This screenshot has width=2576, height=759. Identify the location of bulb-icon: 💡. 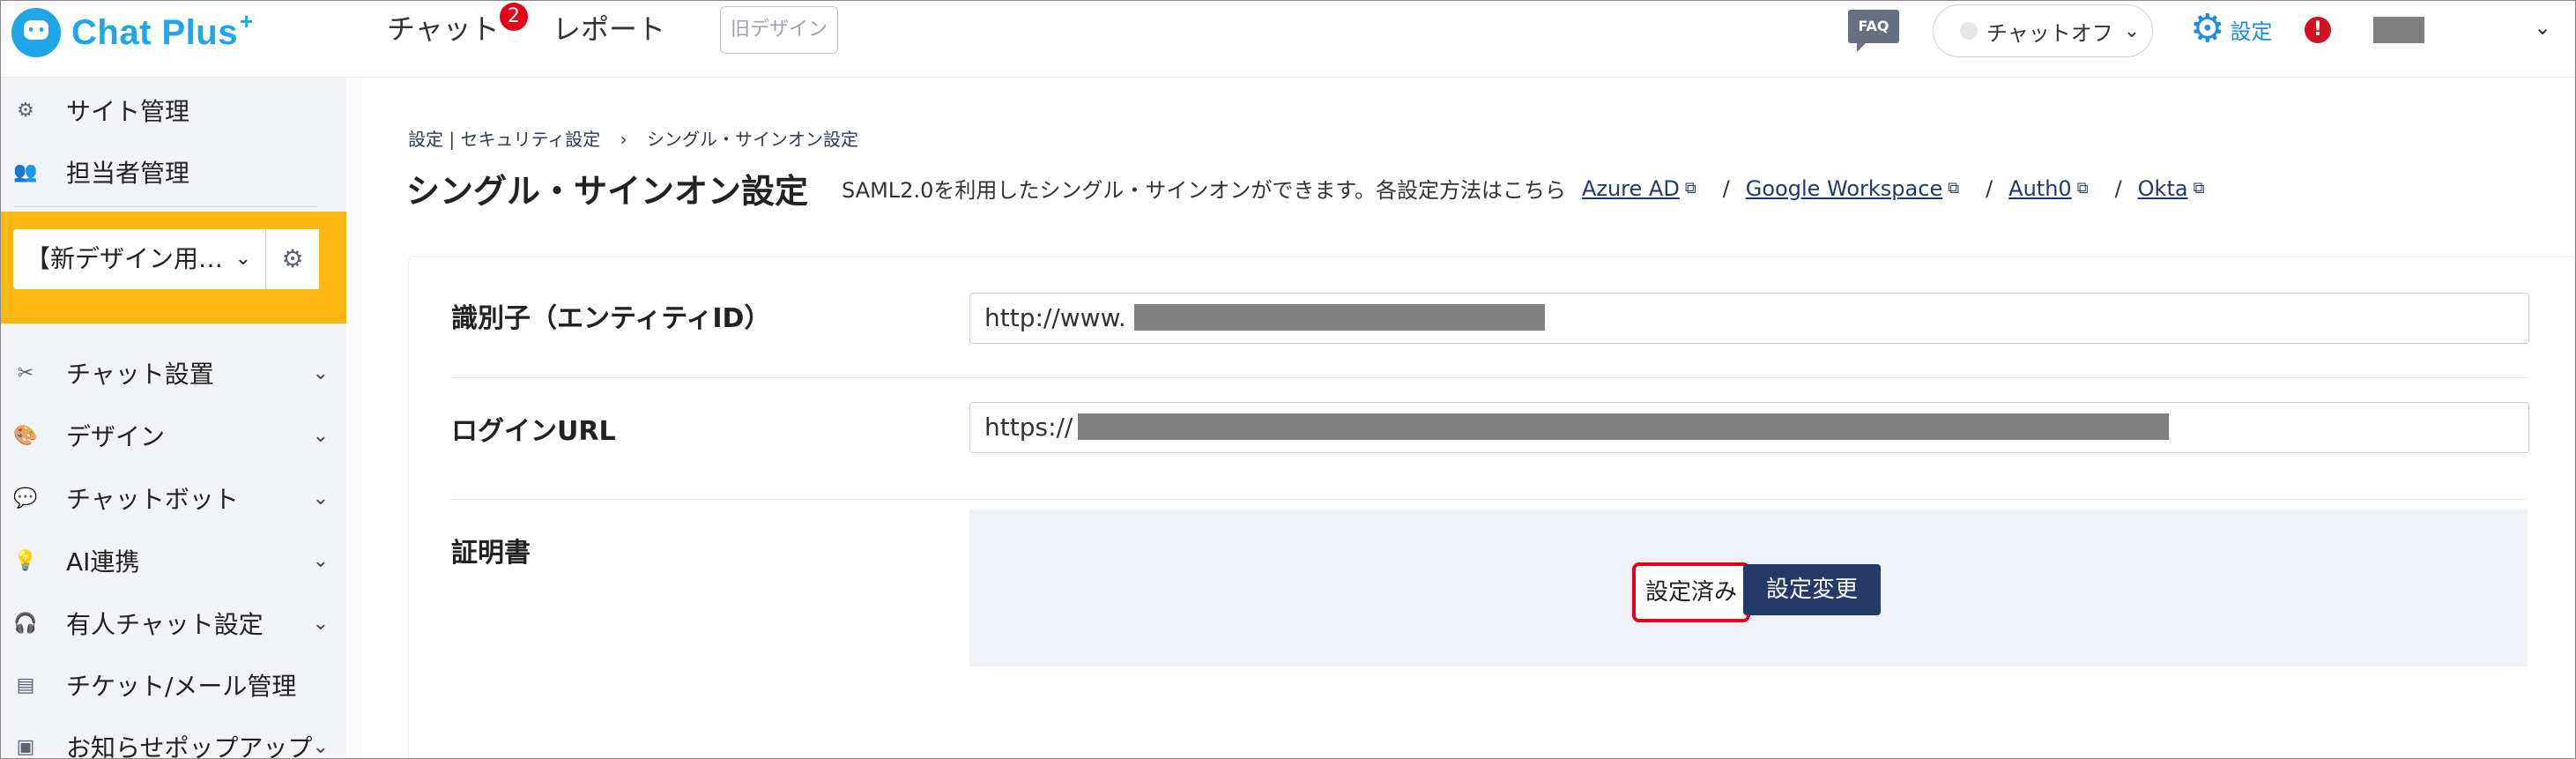
(25, 560).